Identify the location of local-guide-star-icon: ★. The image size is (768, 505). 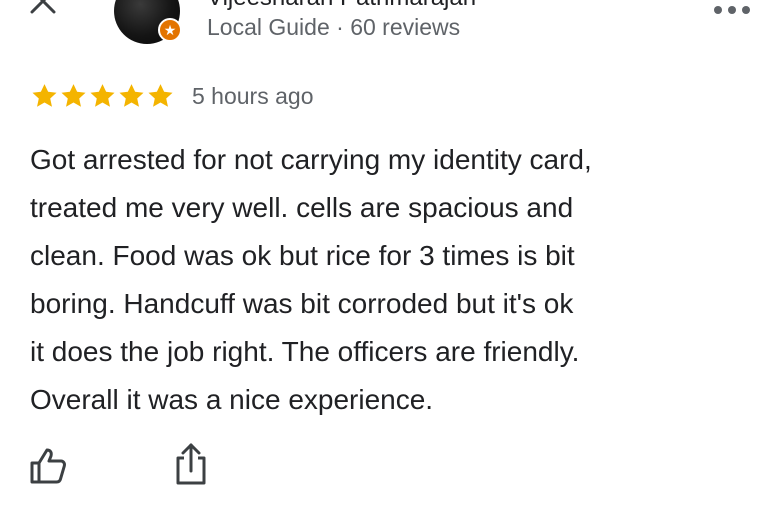
(170, 30).